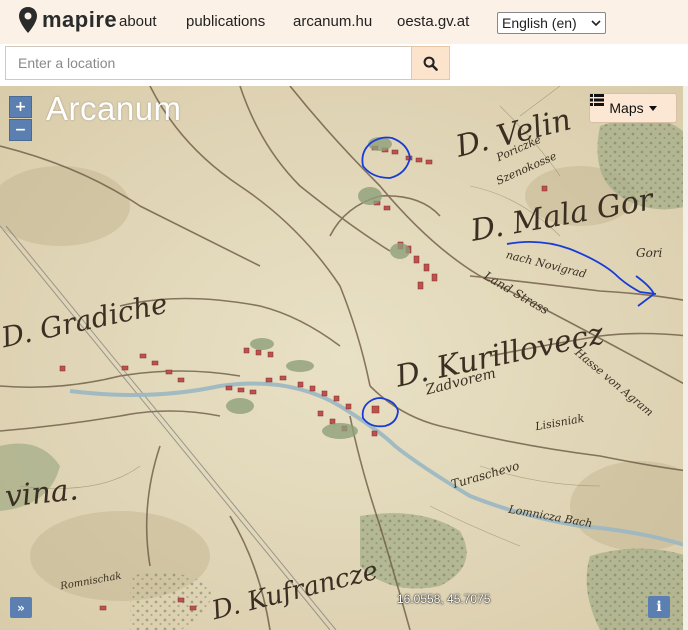 This screenshot has width=688, height=630. What do you see at coordinates (138, 21) in the screenshot?
I see `nav-about: about` at bounding box center [138, 21].